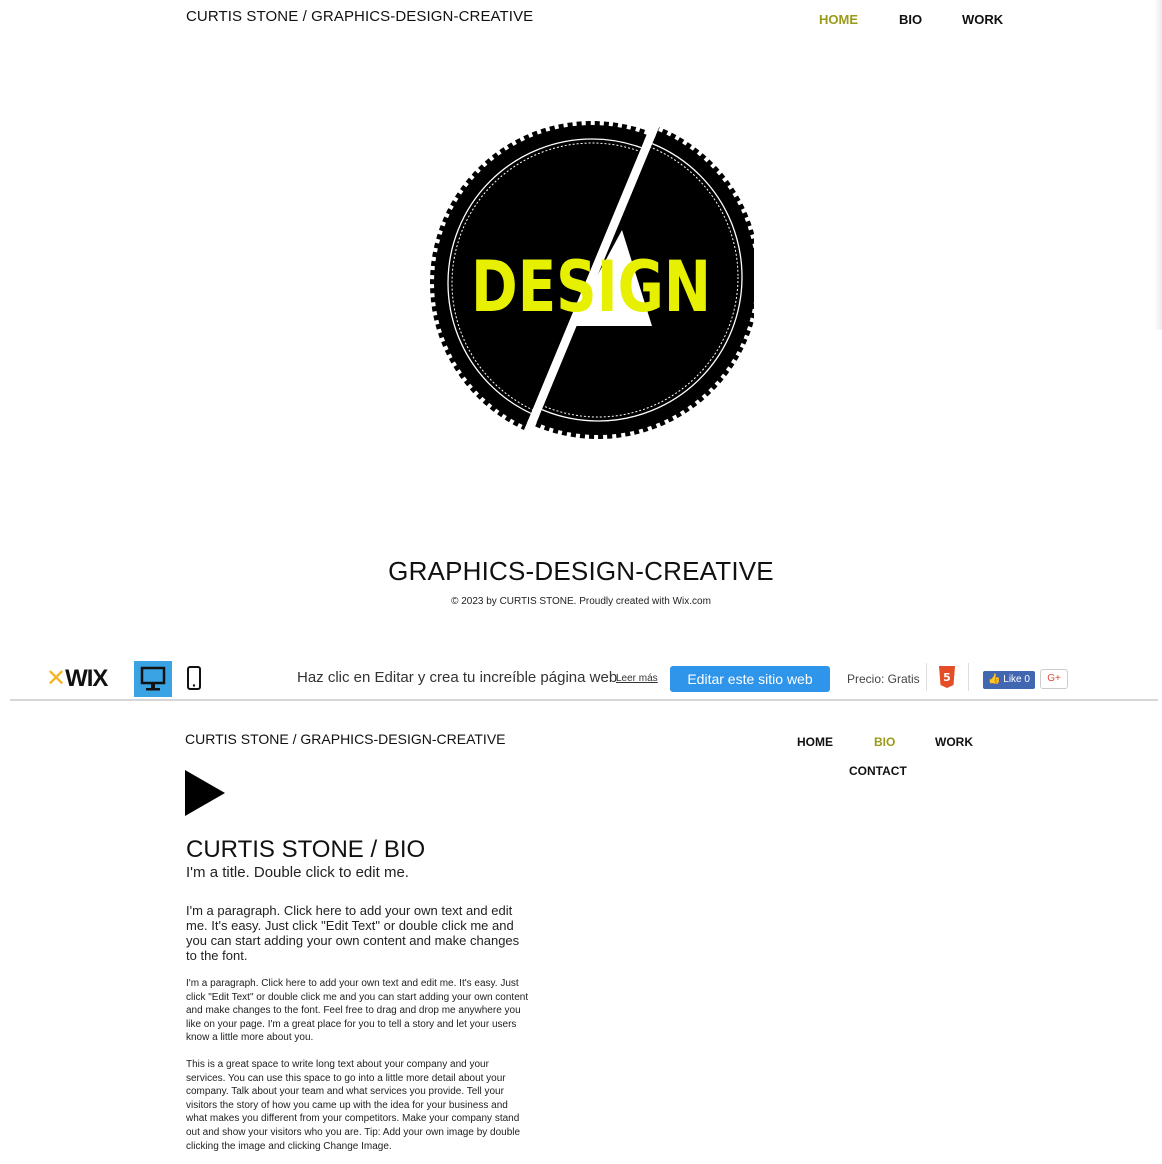 The image size is (1162, 1164). Describe the element at coordinates (581, 571) in the screenshot. I see `tagline: GRAPHICS-DESIGN-CREATIVE` at that location.